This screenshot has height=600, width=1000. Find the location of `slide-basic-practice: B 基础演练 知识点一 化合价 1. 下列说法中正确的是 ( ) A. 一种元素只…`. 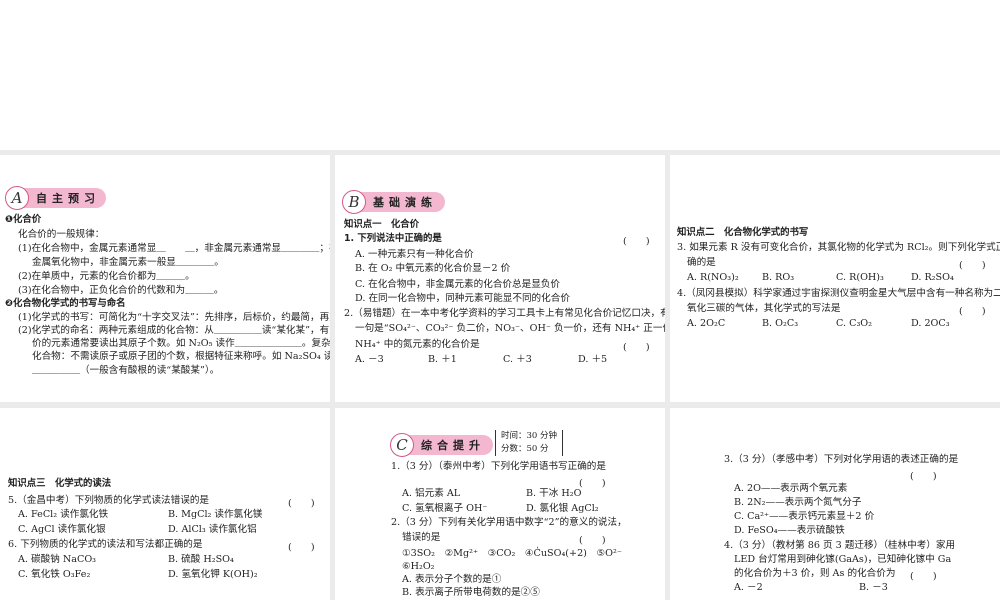

slide-basic-practice: B 基础演练 知识点一 化合价 1. 下列说法中正确的是 ( ) A. 一种元素只… is located at coordinates (500, 278).